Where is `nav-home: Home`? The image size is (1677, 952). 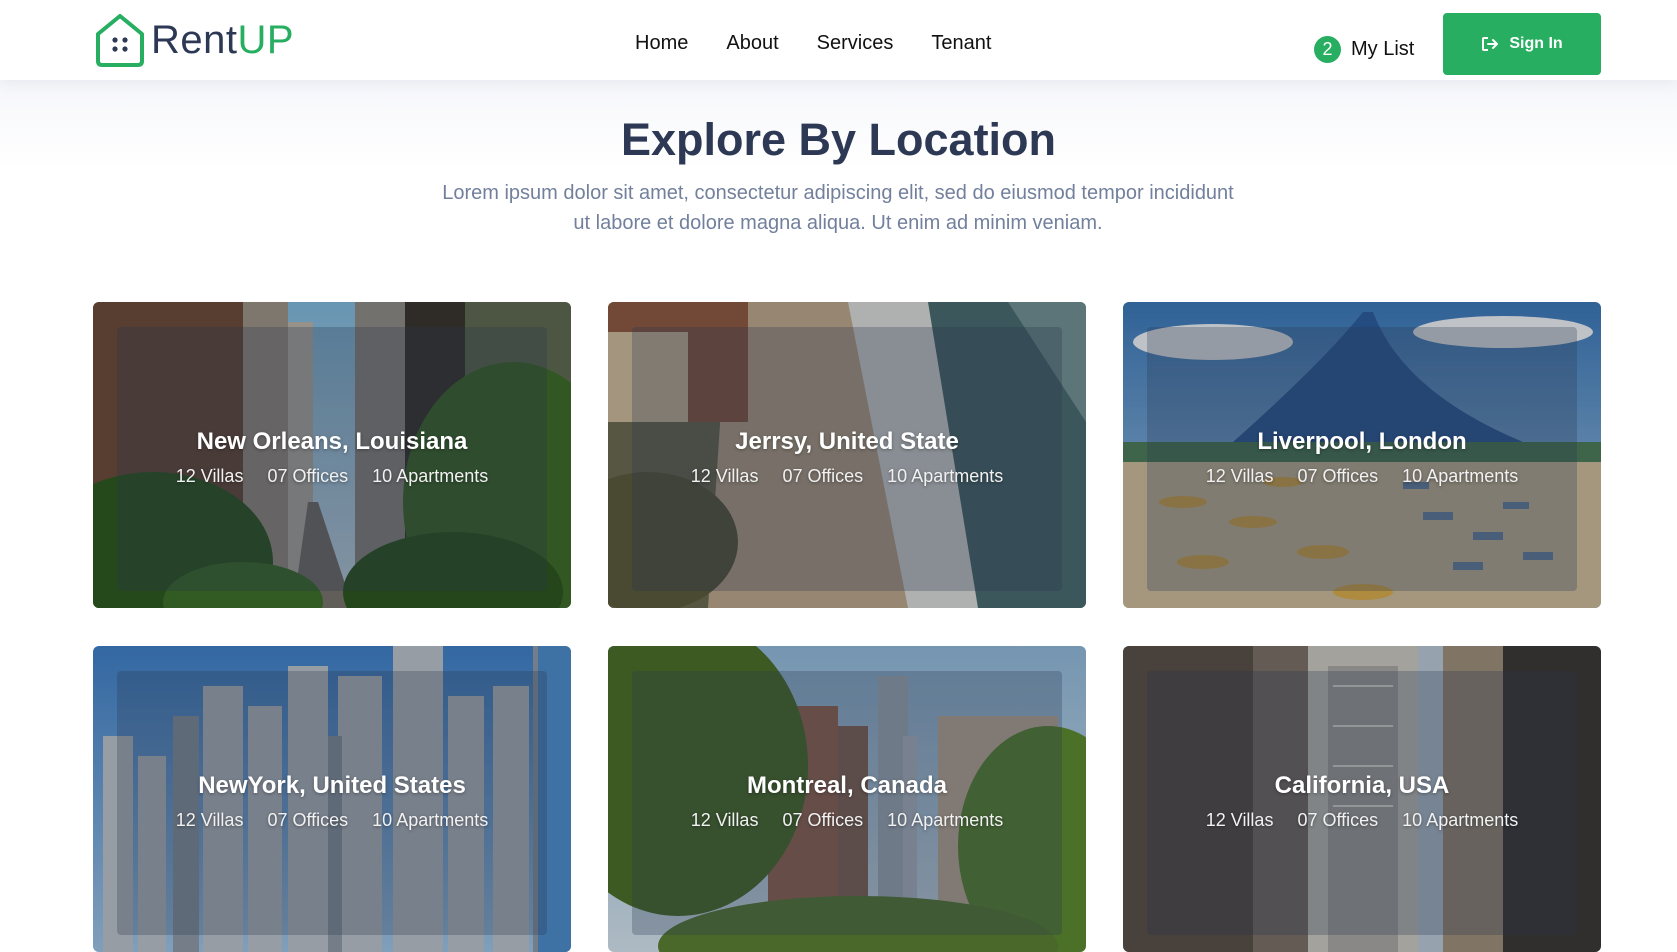 nav-home: Home is located at coordinates (661, 43).